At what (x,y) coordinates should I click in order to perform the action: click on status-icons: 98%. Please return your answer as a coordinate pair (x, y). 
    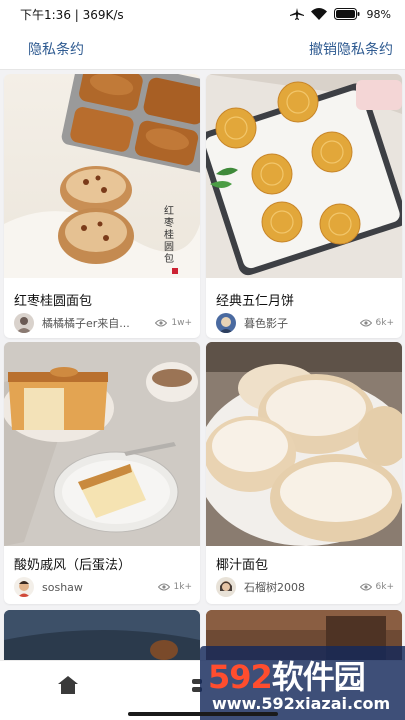
    Looking at the image, I should click on (340, 14).